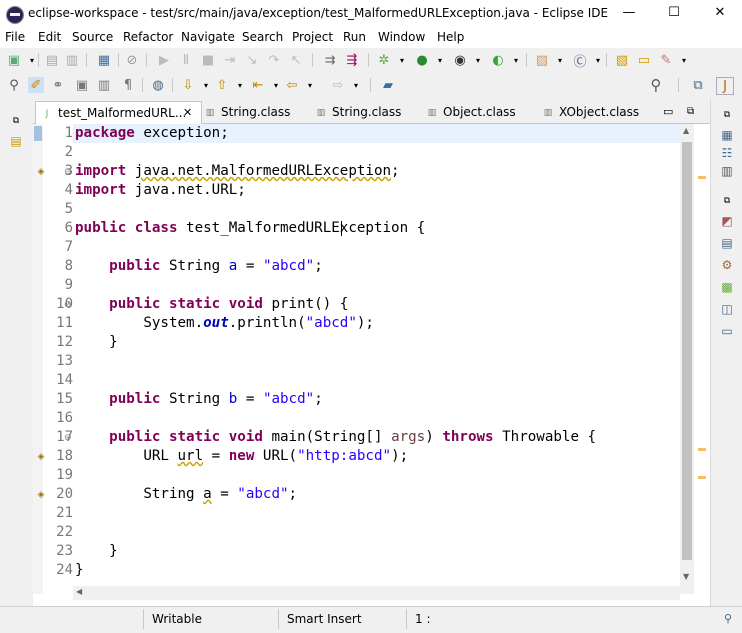  I want to click on disconnect-icon: ⇥, so click(230, 60).